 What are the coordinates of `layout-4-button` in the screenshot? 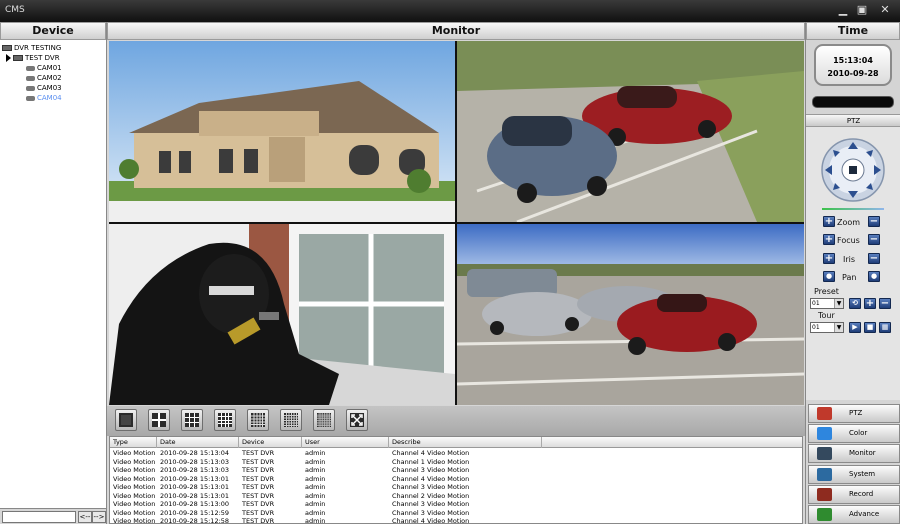 It's located at (159, 420).